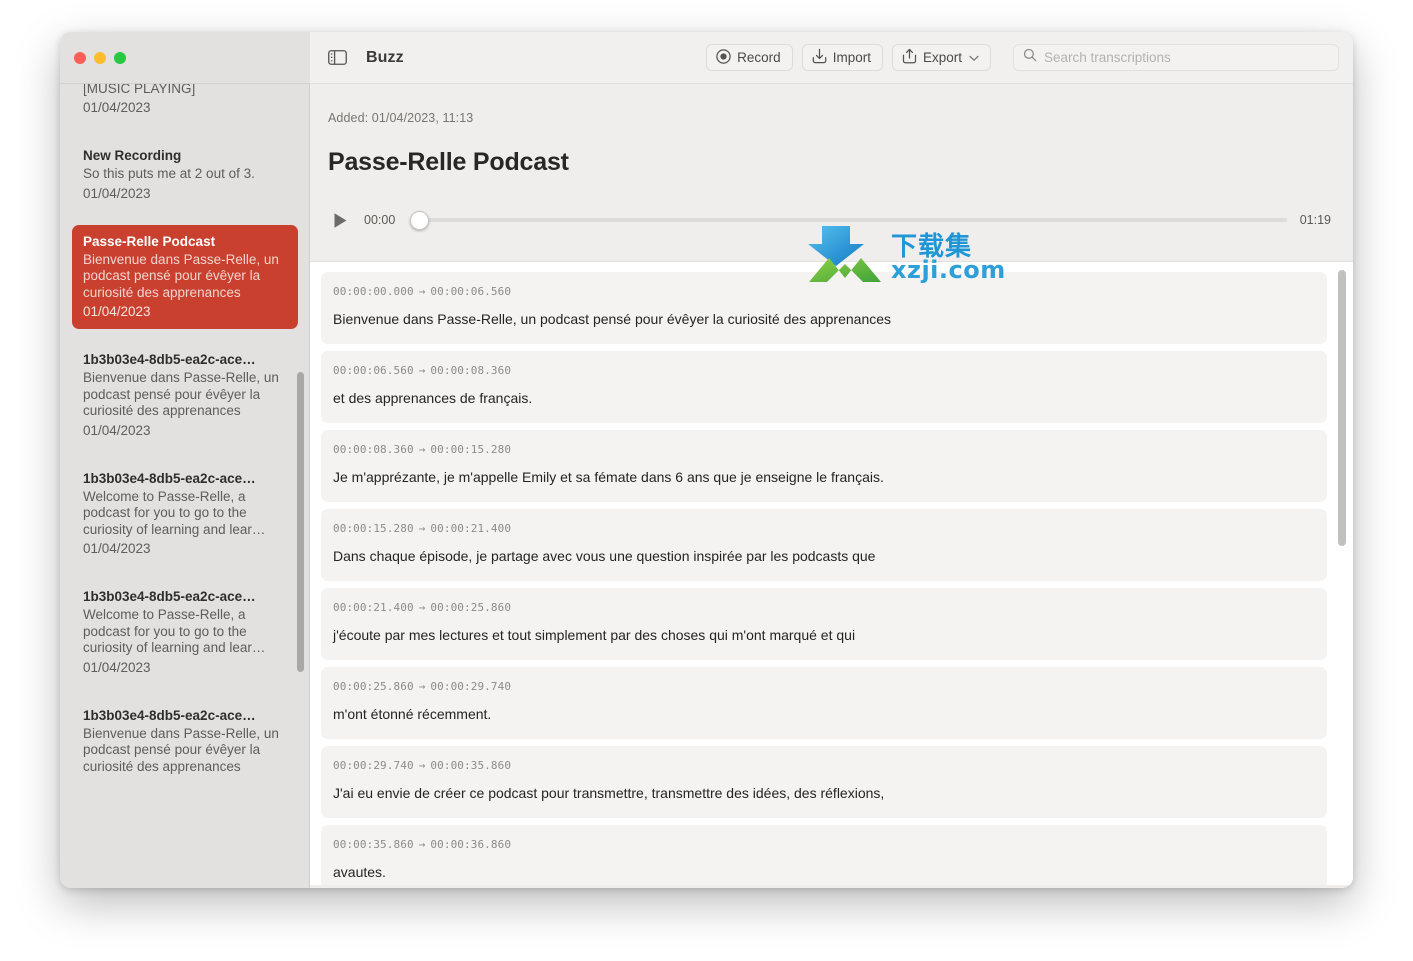 This screenshot has width=1413, height=961. Describe the element at coordinates (471, 607) in the screenshot. I see `segment-end-time: 00:00:25.860` at that location.